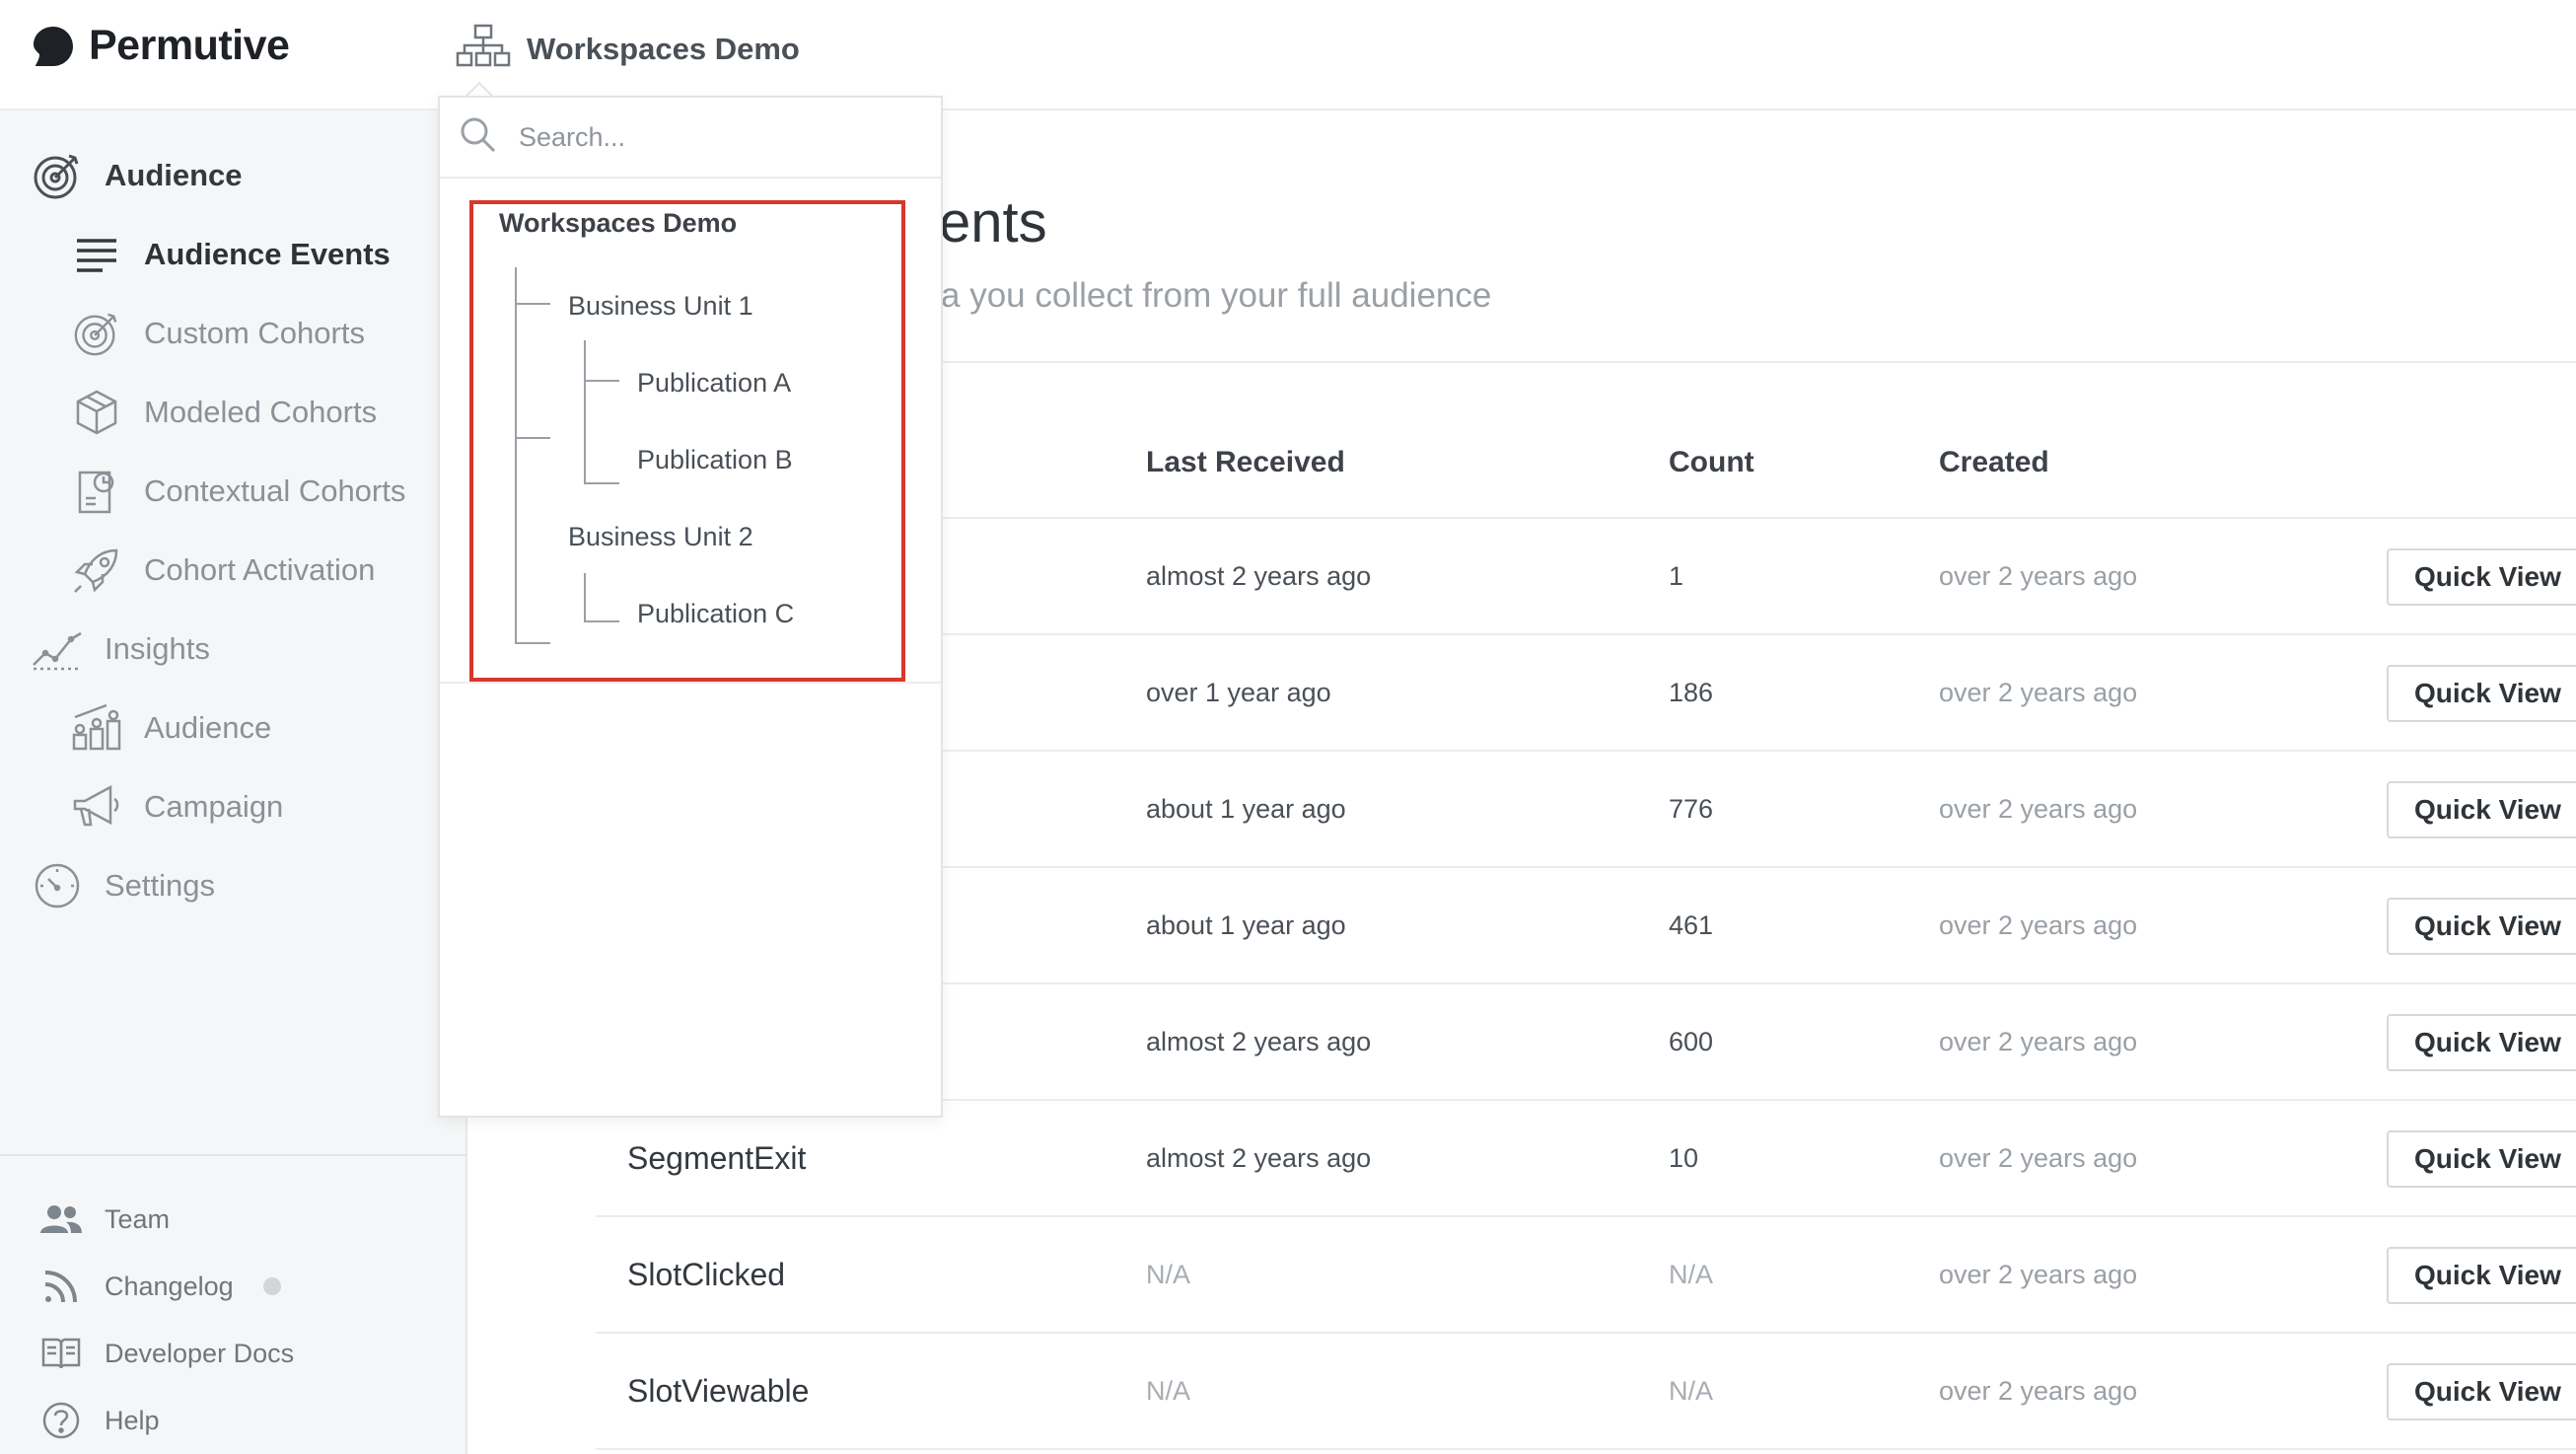 This screenshot has height=1454, width=2576. I want to click on sidebar-item-campaign: Campaign, so click(177, 807).